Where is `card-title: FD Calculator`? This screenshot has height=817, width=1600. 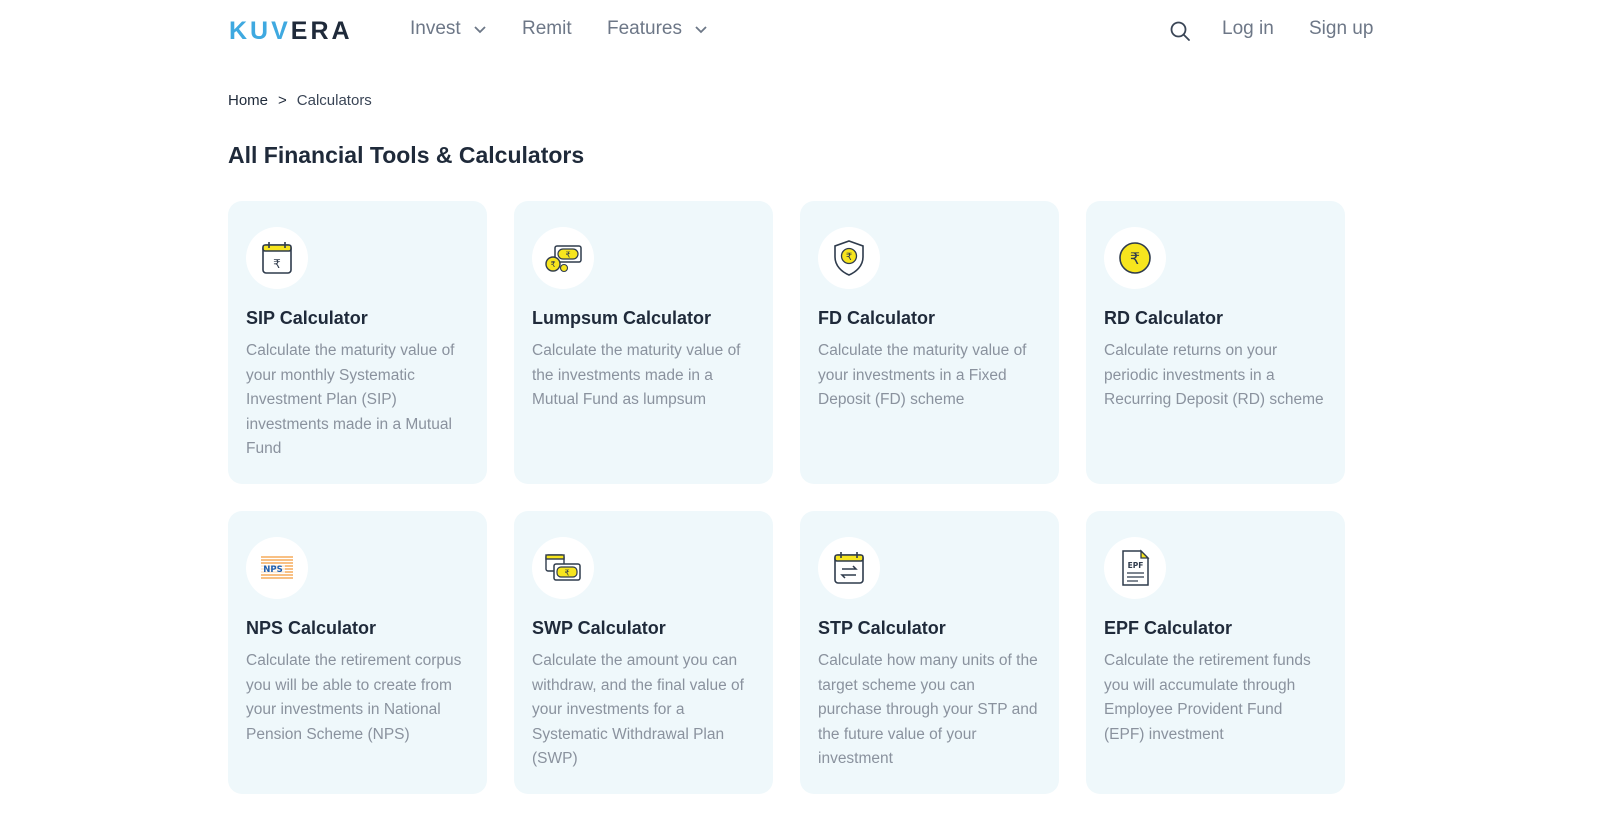
card-title: FD Calculator is located at coordinates (877, 318).